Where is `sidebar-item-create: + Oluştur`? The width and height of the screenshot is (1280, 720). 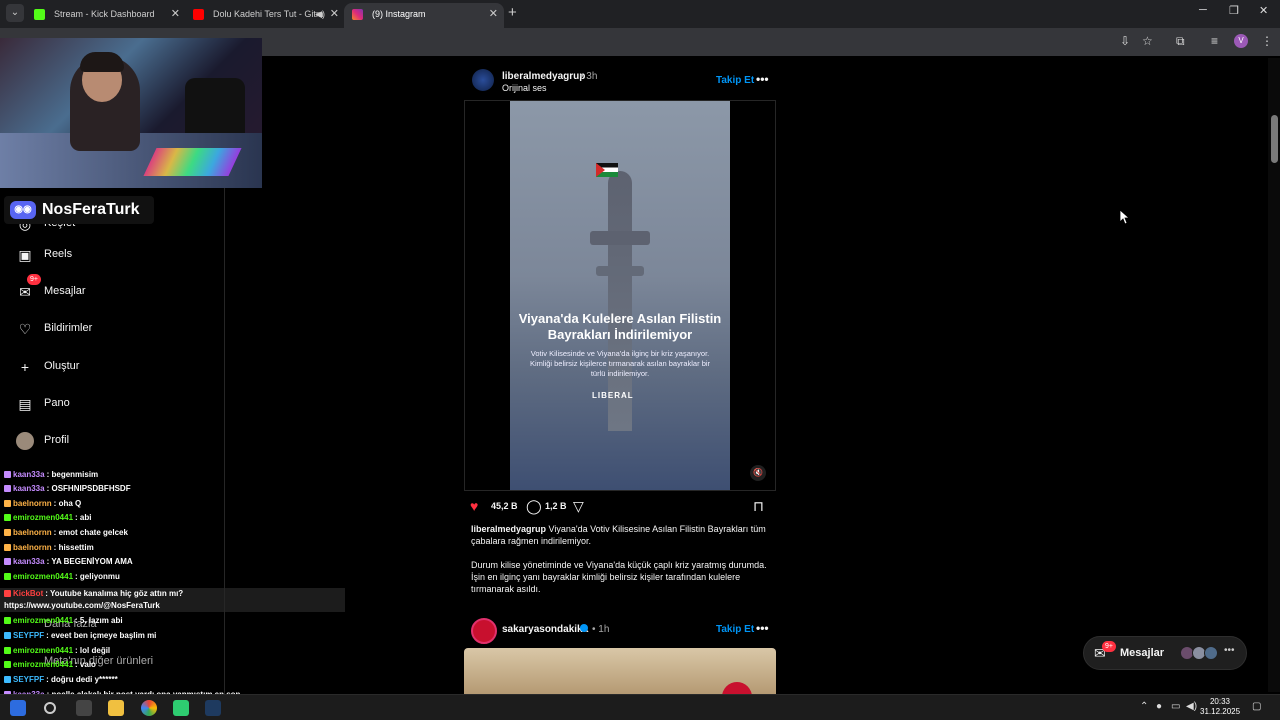 sidebar-item-create: + Oluştur is located at coordinates (116, 368).